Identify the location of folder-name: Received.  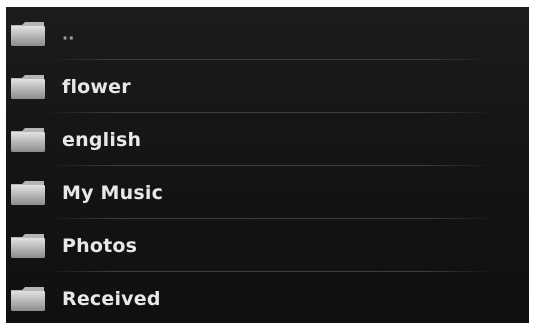
(111, 298).